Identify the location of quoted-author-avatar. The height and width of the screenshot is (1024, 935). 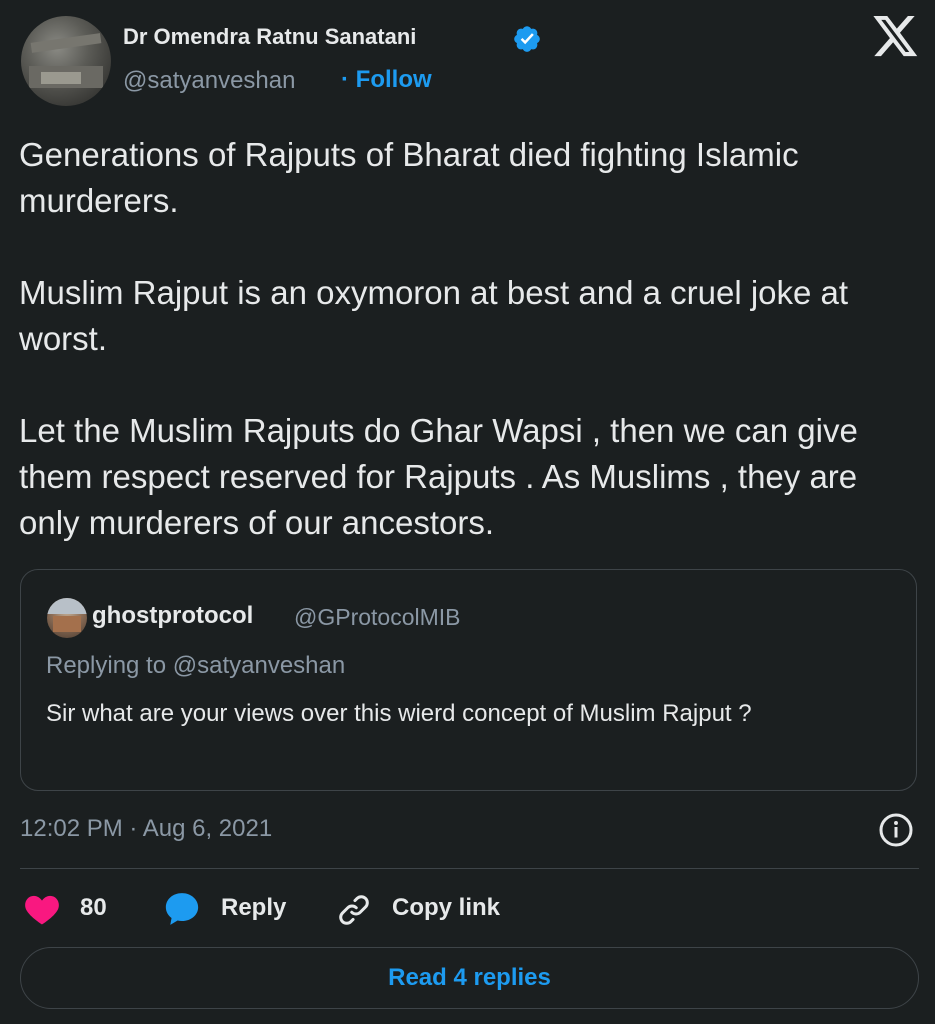
(67, 618).